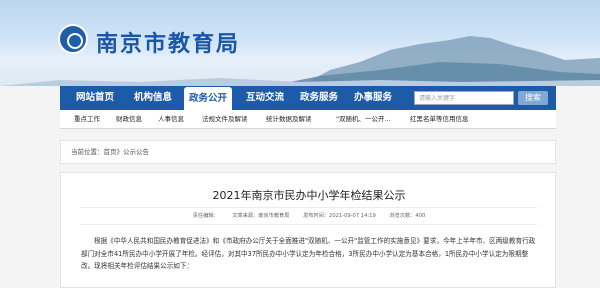 The height and width of the screenshot is (288, 600). I want to click on meta-views: 浏览次数：400, so click(407, 216).